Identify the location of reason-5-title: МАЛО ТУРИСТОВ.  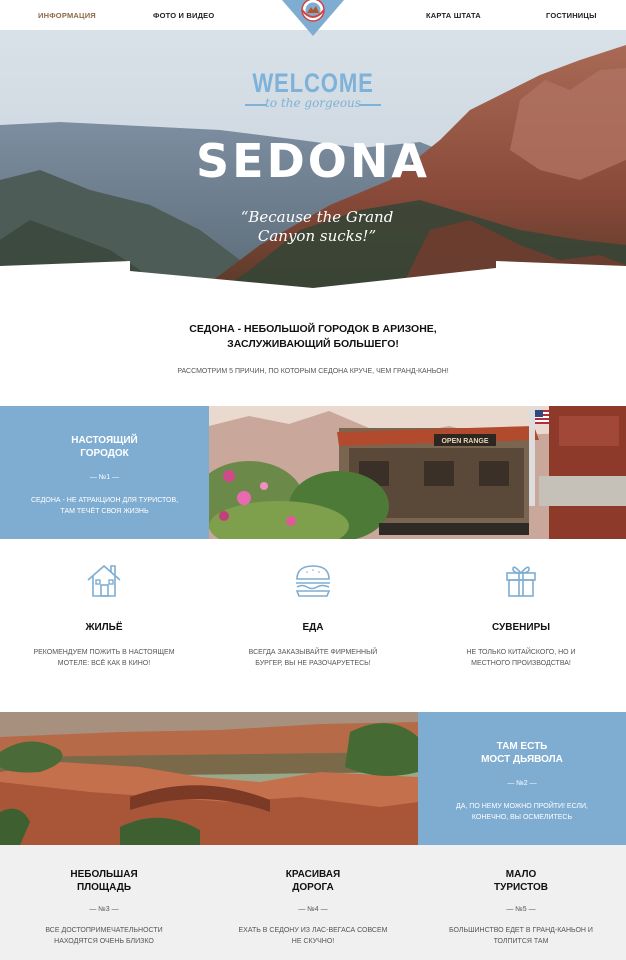
(521, 881).